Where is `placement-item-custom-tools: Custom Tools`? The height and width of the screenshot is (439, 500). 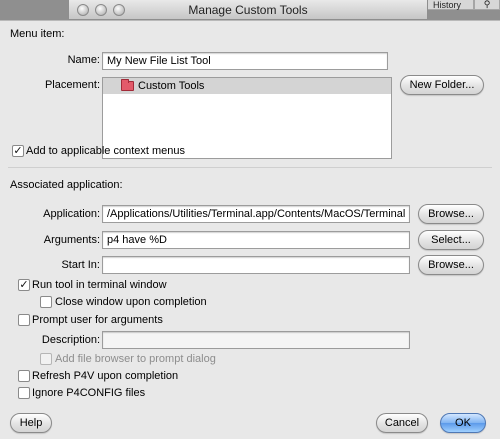
placement-item-custom-tools: Custom Tools is located at coordinates (247, 86).